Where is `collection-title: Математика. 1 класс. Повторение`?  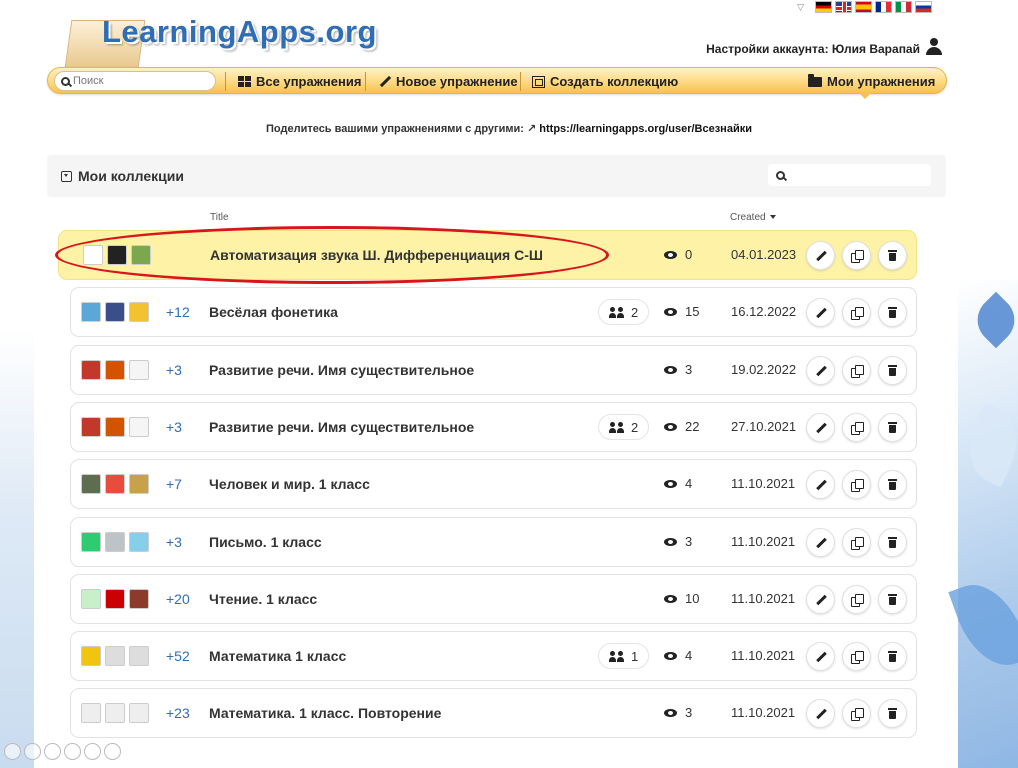
collection-title: Математика. 1 класс. Повторение is located at coordinates (325, 713).